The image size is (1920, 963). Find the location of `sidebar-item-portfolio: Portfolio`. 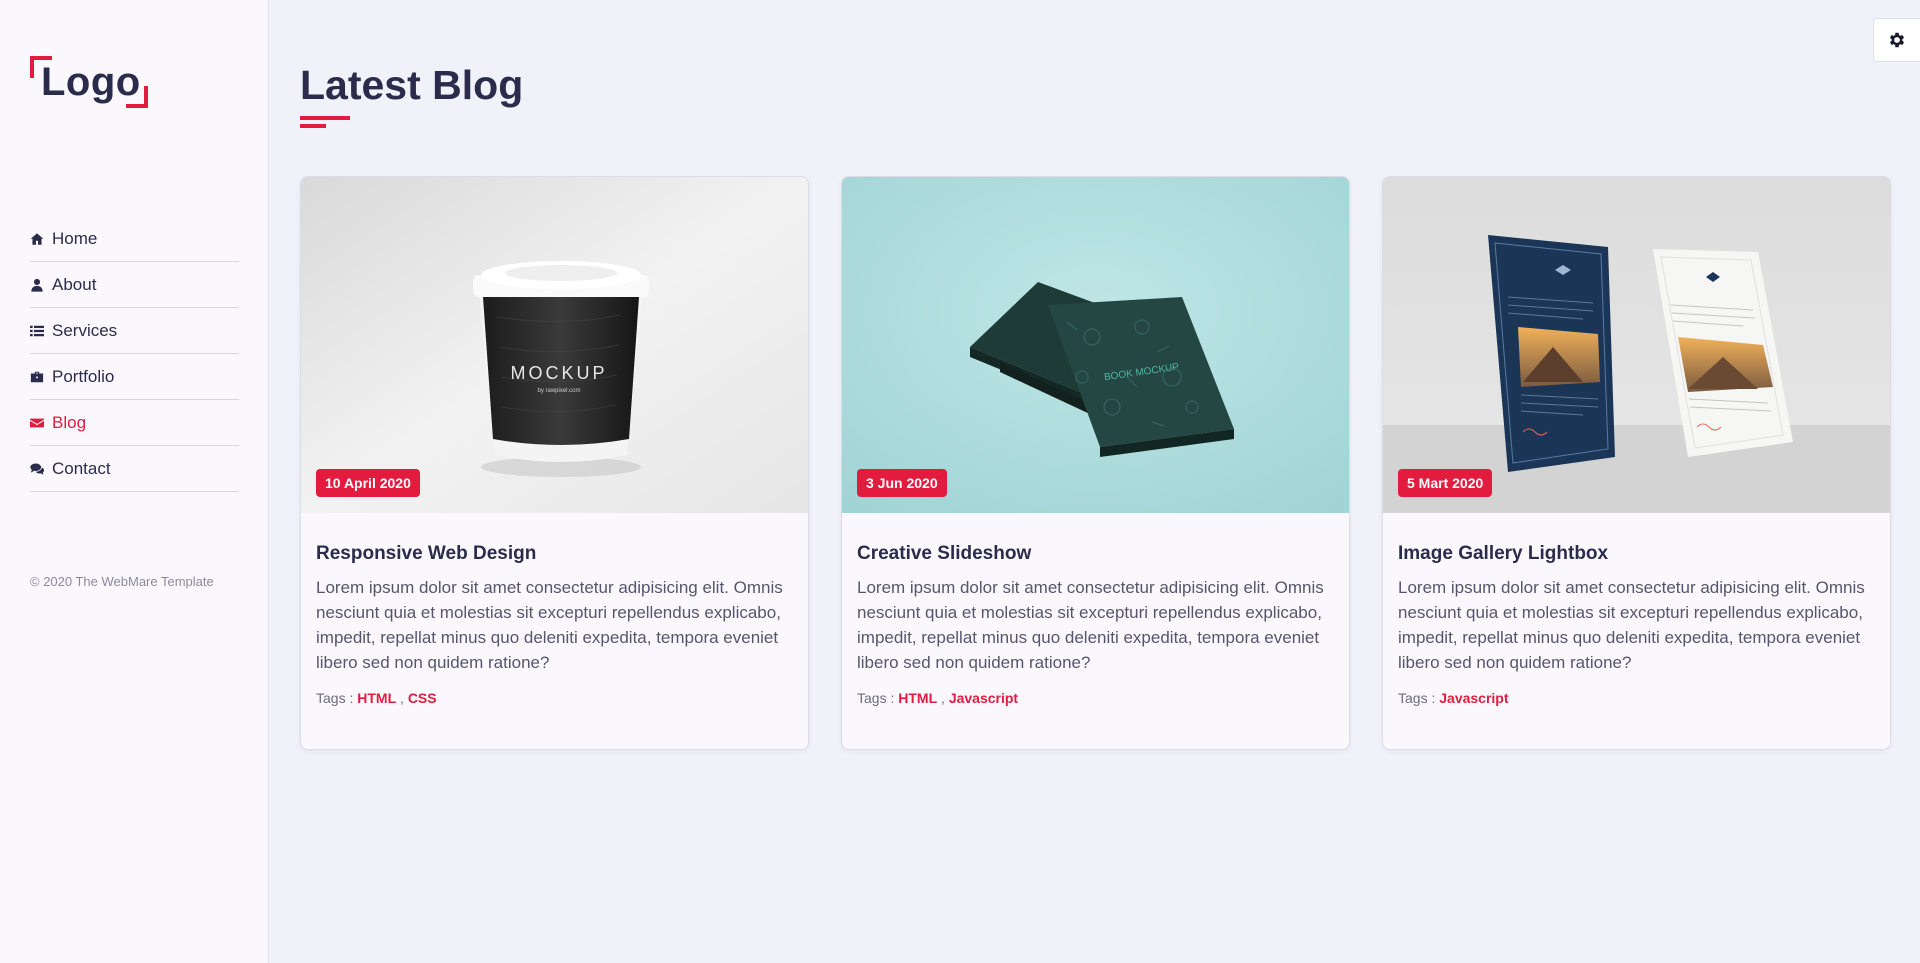

sidebar-item-portfolio: Portfolio is located at coordinates (134, 377).